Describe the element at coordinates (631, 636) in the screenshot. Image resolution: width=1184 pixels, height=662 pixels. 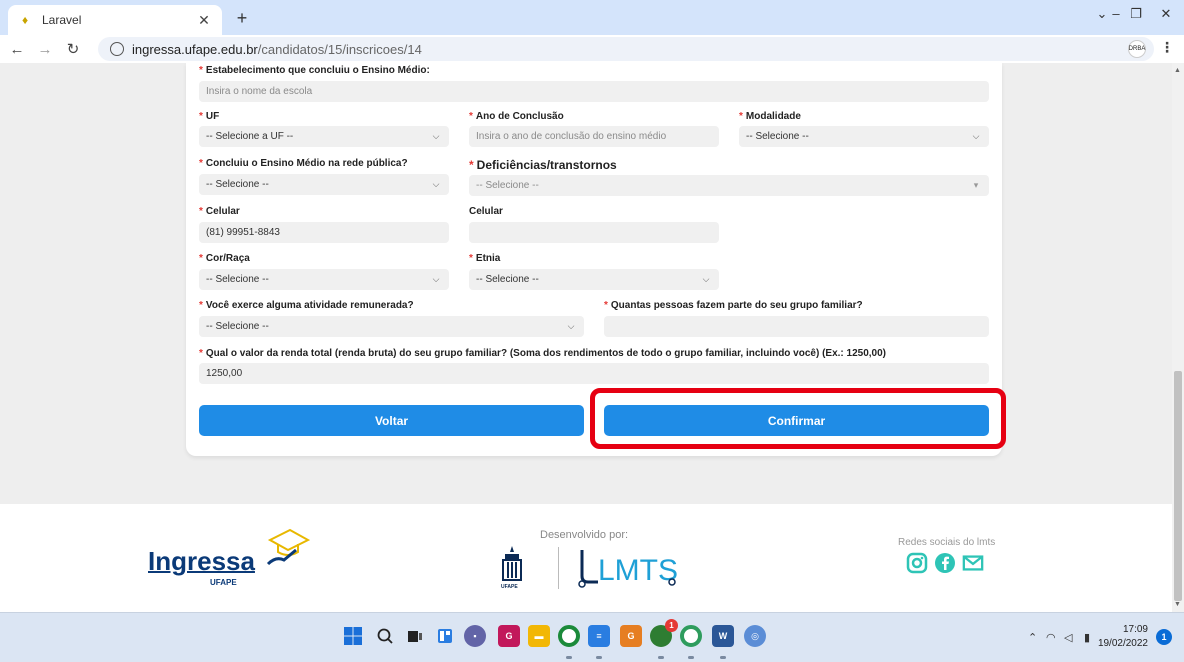
I see `app-g-icon: G` at that location.